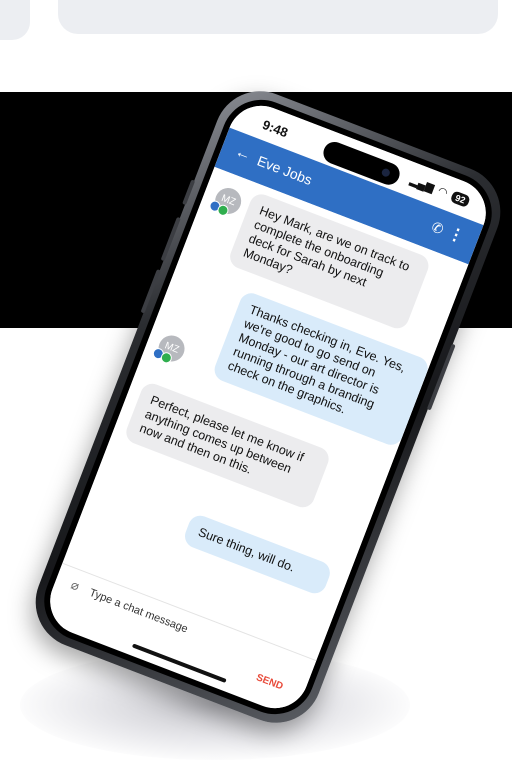 The width and height of the screenshot is (512, 762). Describe the element at coordinates (385, 172) in the screenshot. I see `camera-icon` at that location.